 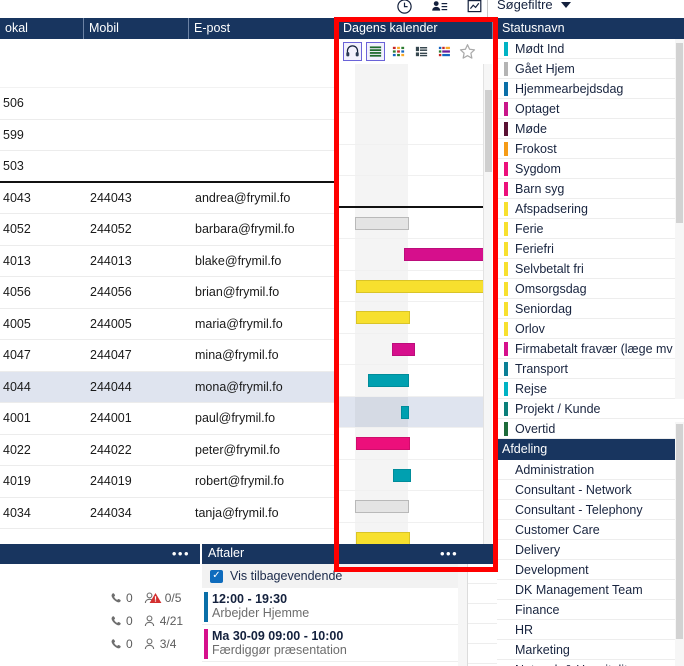 What do you see at coordinates (167, 63) in the screenshot?
I see `table-row` at bounding box center [167, 63].